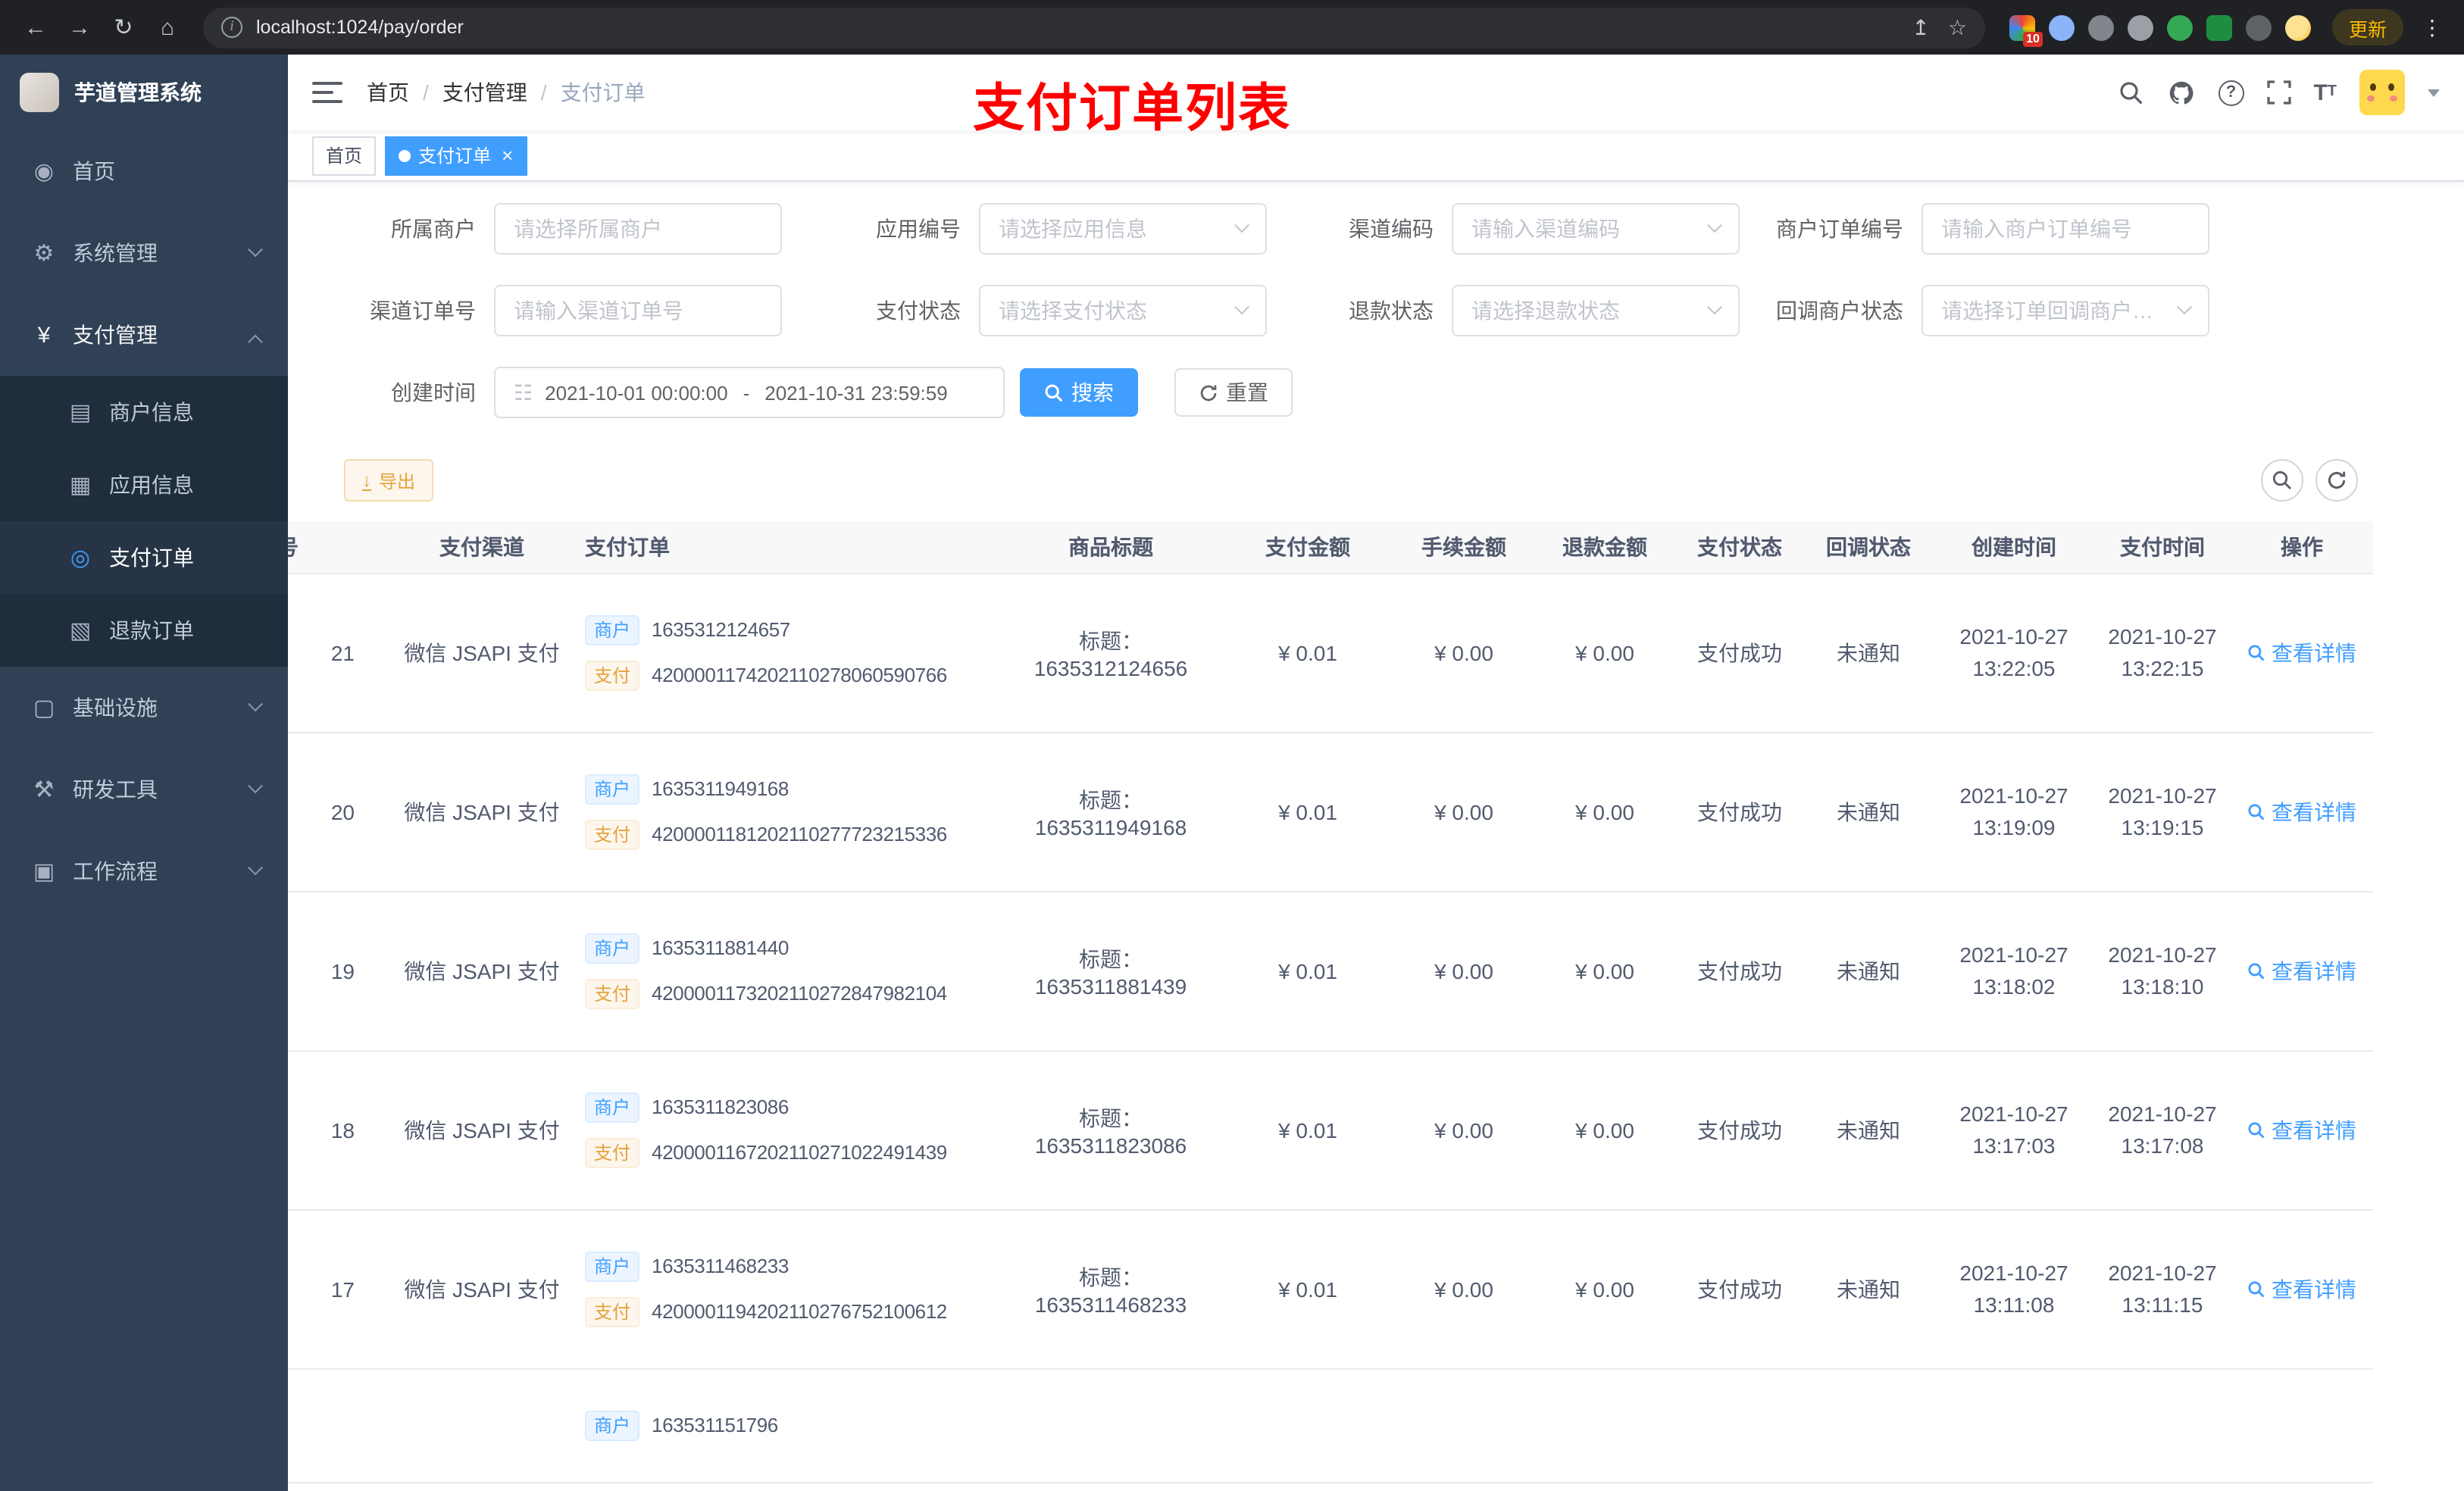 The image size is (2464, 1491). Describe the element at coordinates (344, 155) in the screenshot. I see `tab-home: 首页` at that location.